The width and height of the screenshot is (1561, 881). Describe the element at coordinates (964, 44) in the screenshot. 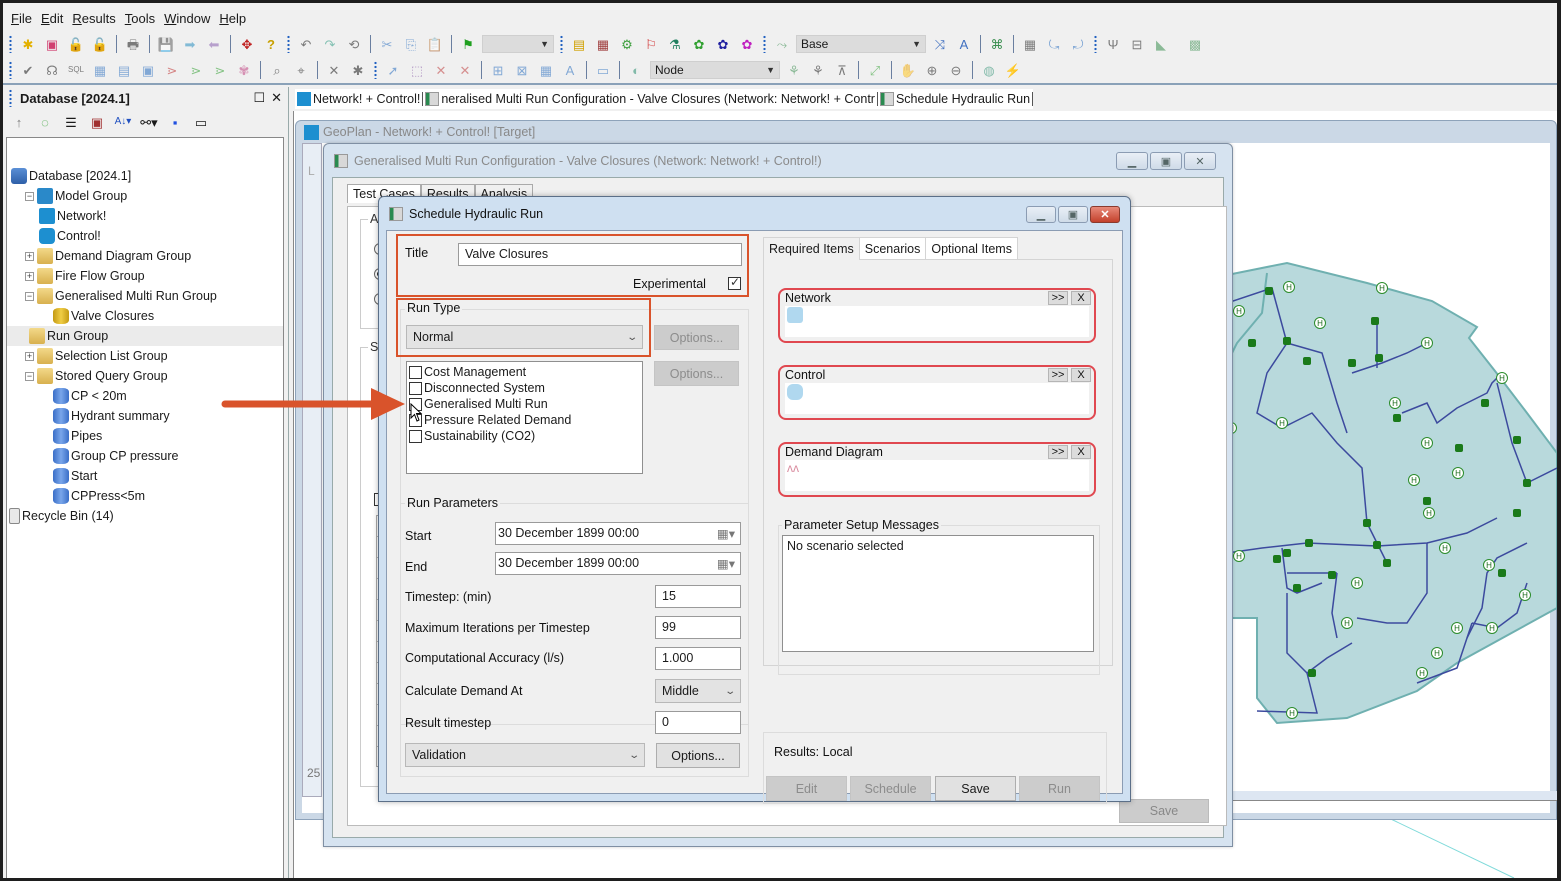

I see `scenario-compare-icon: A` at that location.